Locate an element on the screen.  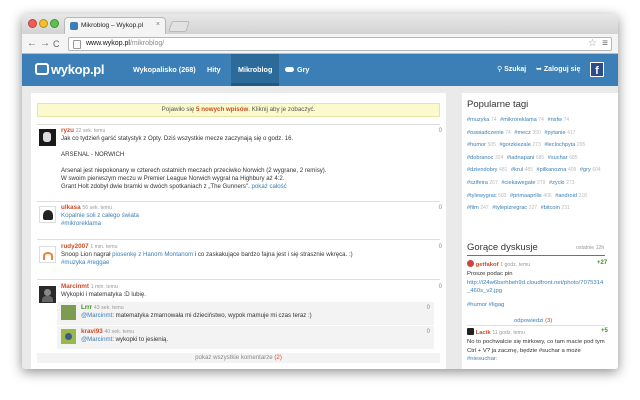
browser-toolbar: ← → C www.wykop.pl/mikroblog/ ☆ ≡ is located at coordinates (320, 44).